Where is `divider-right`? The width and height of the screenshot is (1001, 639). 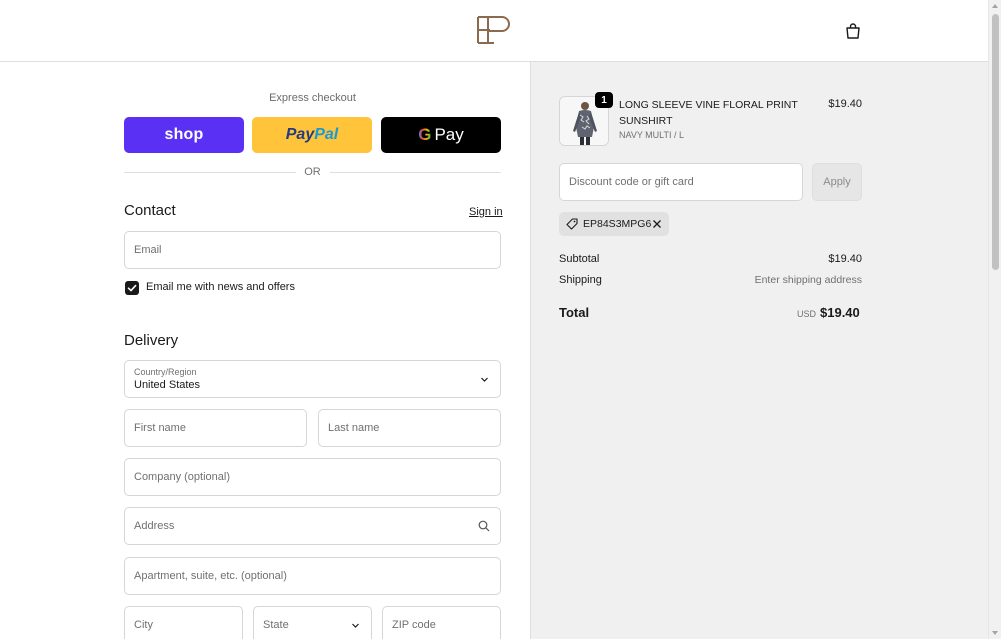
divider-right is located at coordinates (415, 172).